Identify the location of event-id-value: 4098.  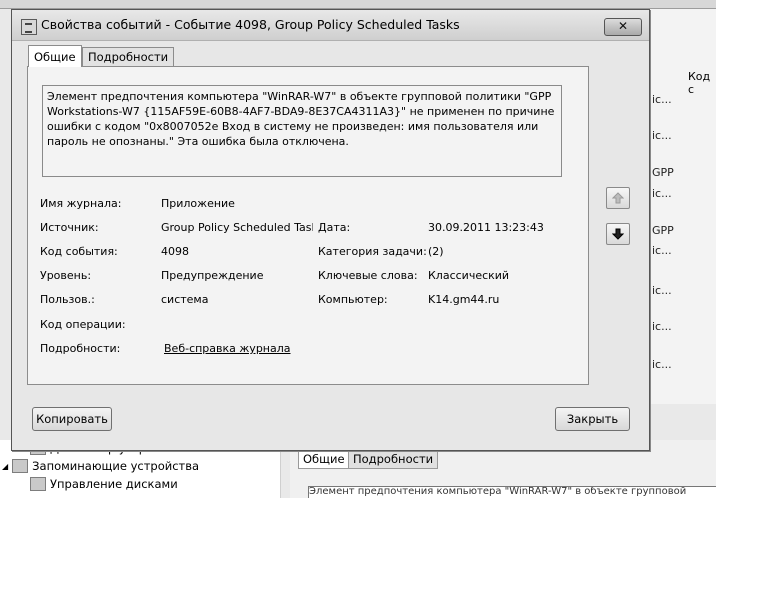
(175, 251).